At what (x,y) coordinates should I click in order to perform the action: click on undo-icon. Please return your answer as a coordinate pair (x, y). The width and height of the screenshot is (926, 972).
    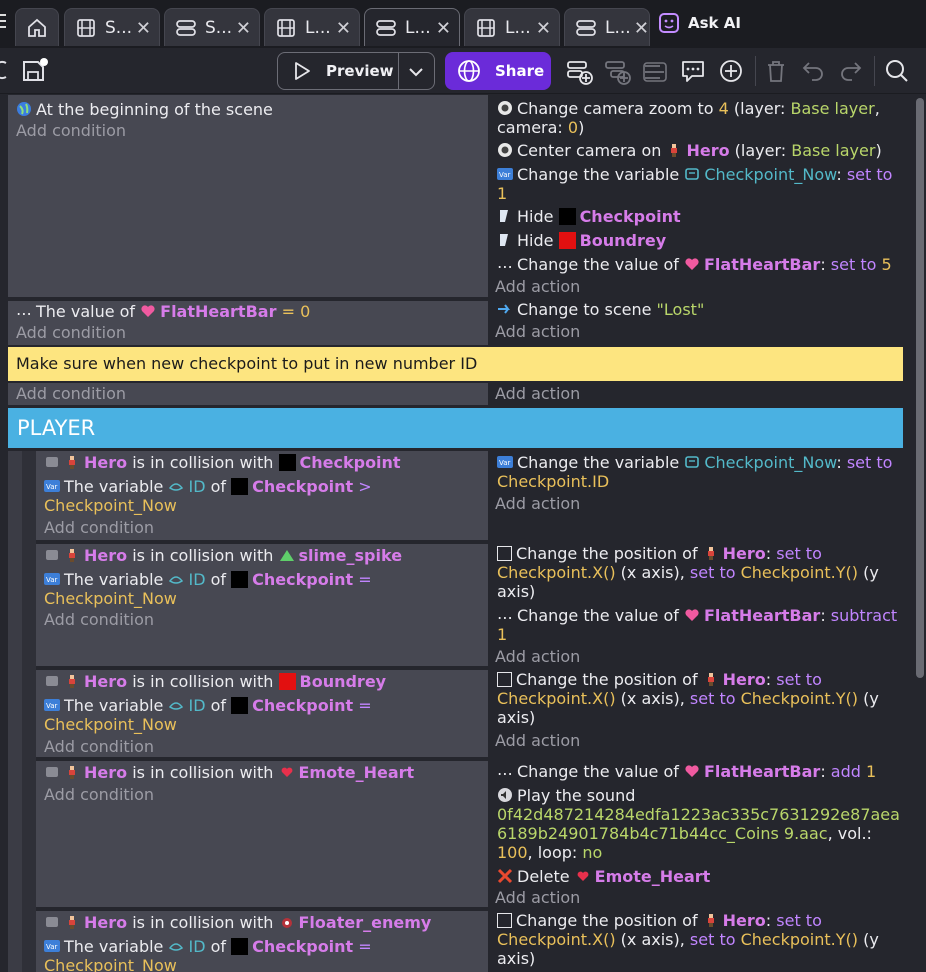
    Looking at the image, I should click on (813, 71).